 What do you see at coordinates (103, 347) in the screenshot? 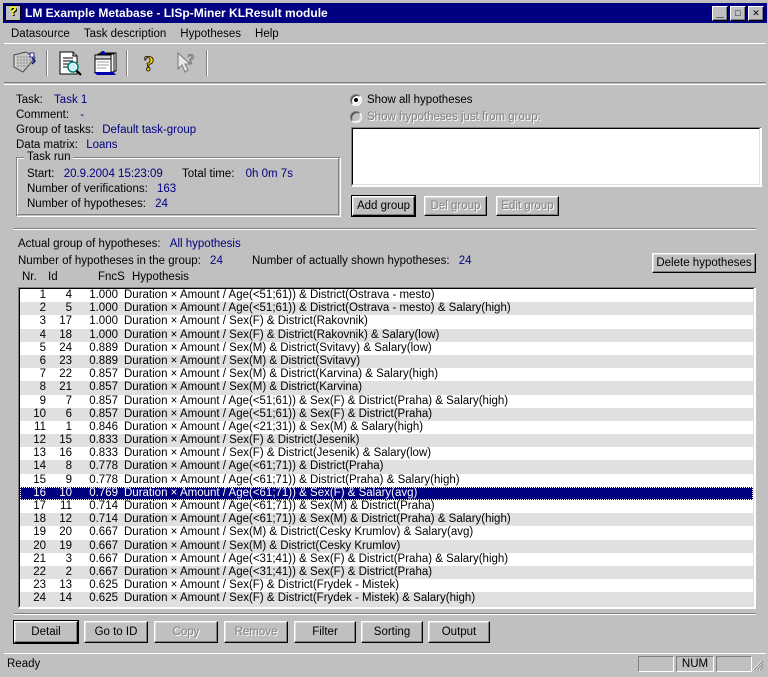
I see `cell-fncs: 0.889` at bounding box center [103, 347].